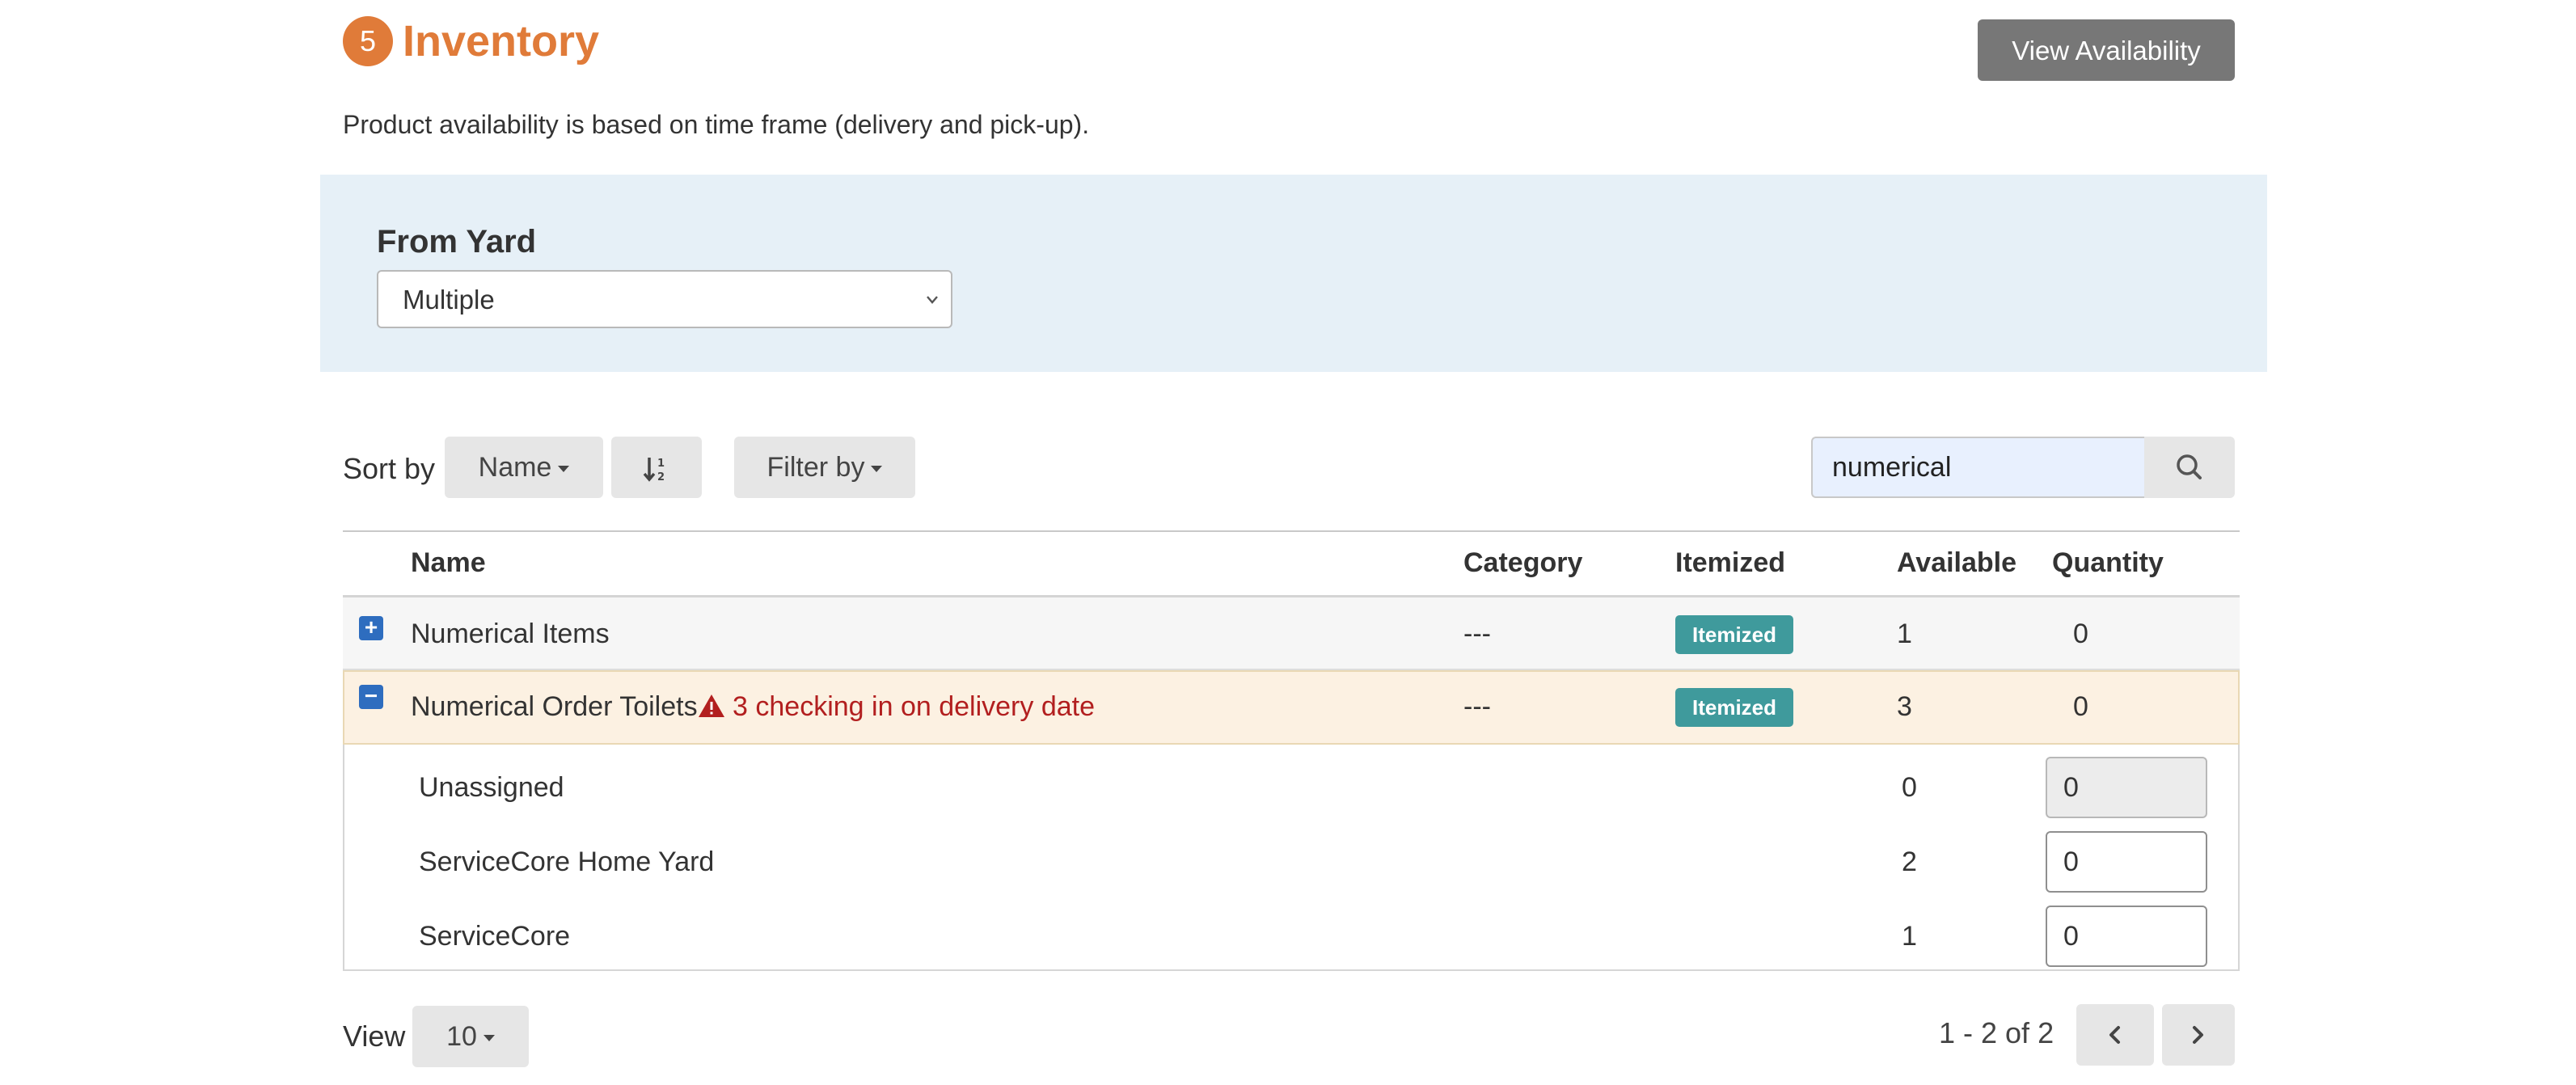 Image resolution: width=2576 pixels, height=1085 pixels. I want to click on previous-page-button, so click(2115, 1035).